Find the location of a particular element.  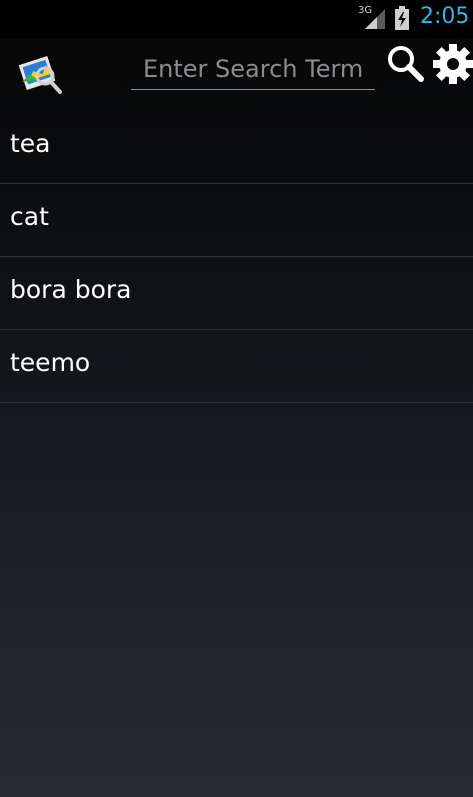

list-item: tea is located at coordinates (236, 147).